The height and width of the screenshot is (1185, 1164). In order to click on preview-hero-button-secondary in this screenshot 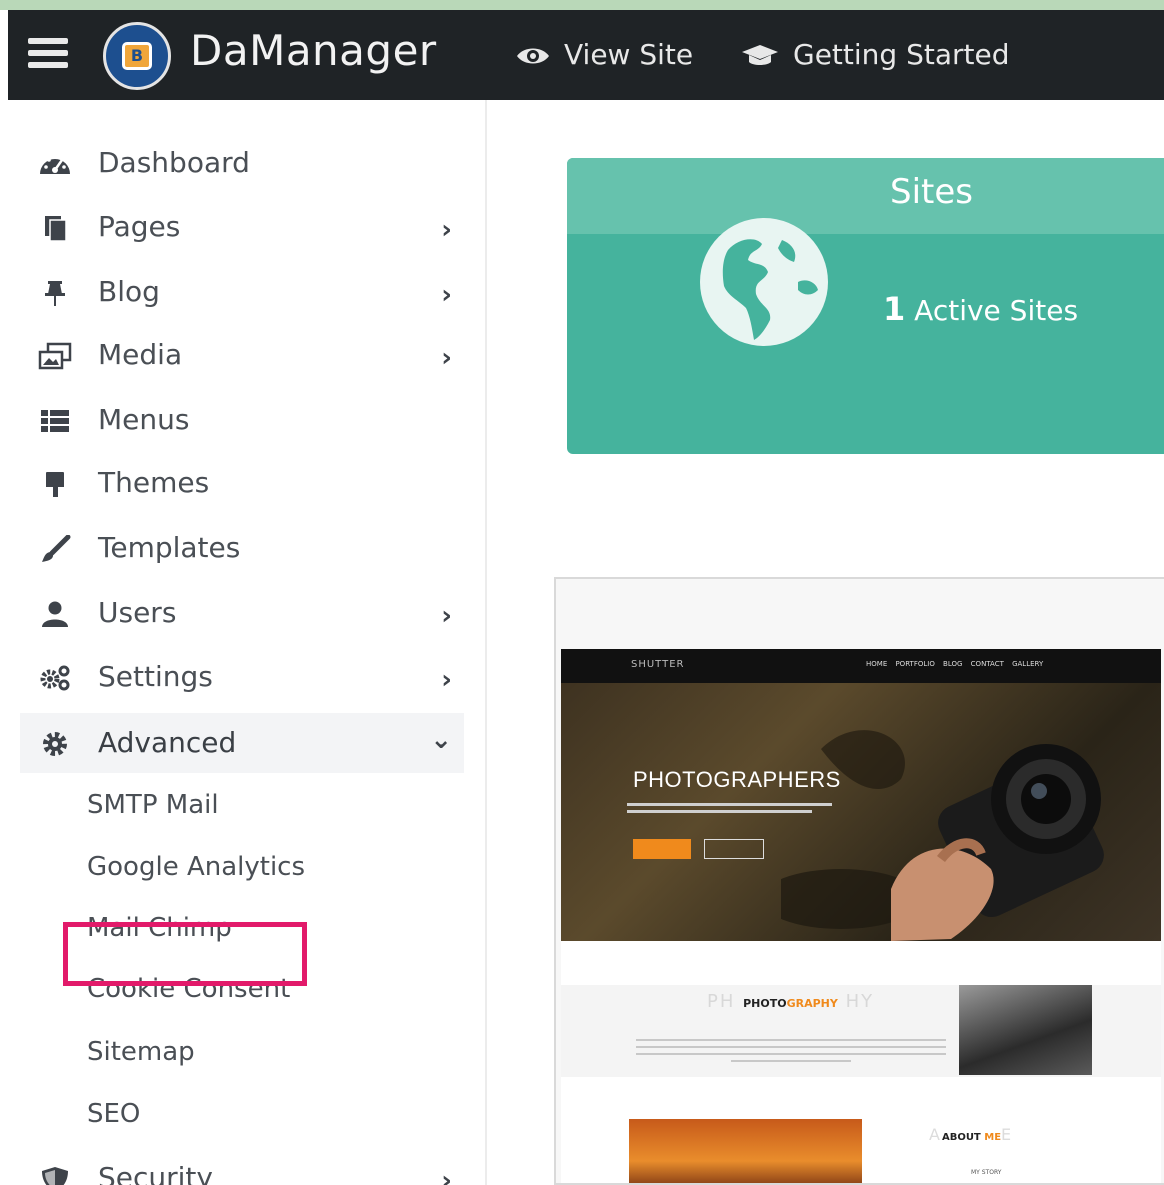, I will do `click(734, 849)`.